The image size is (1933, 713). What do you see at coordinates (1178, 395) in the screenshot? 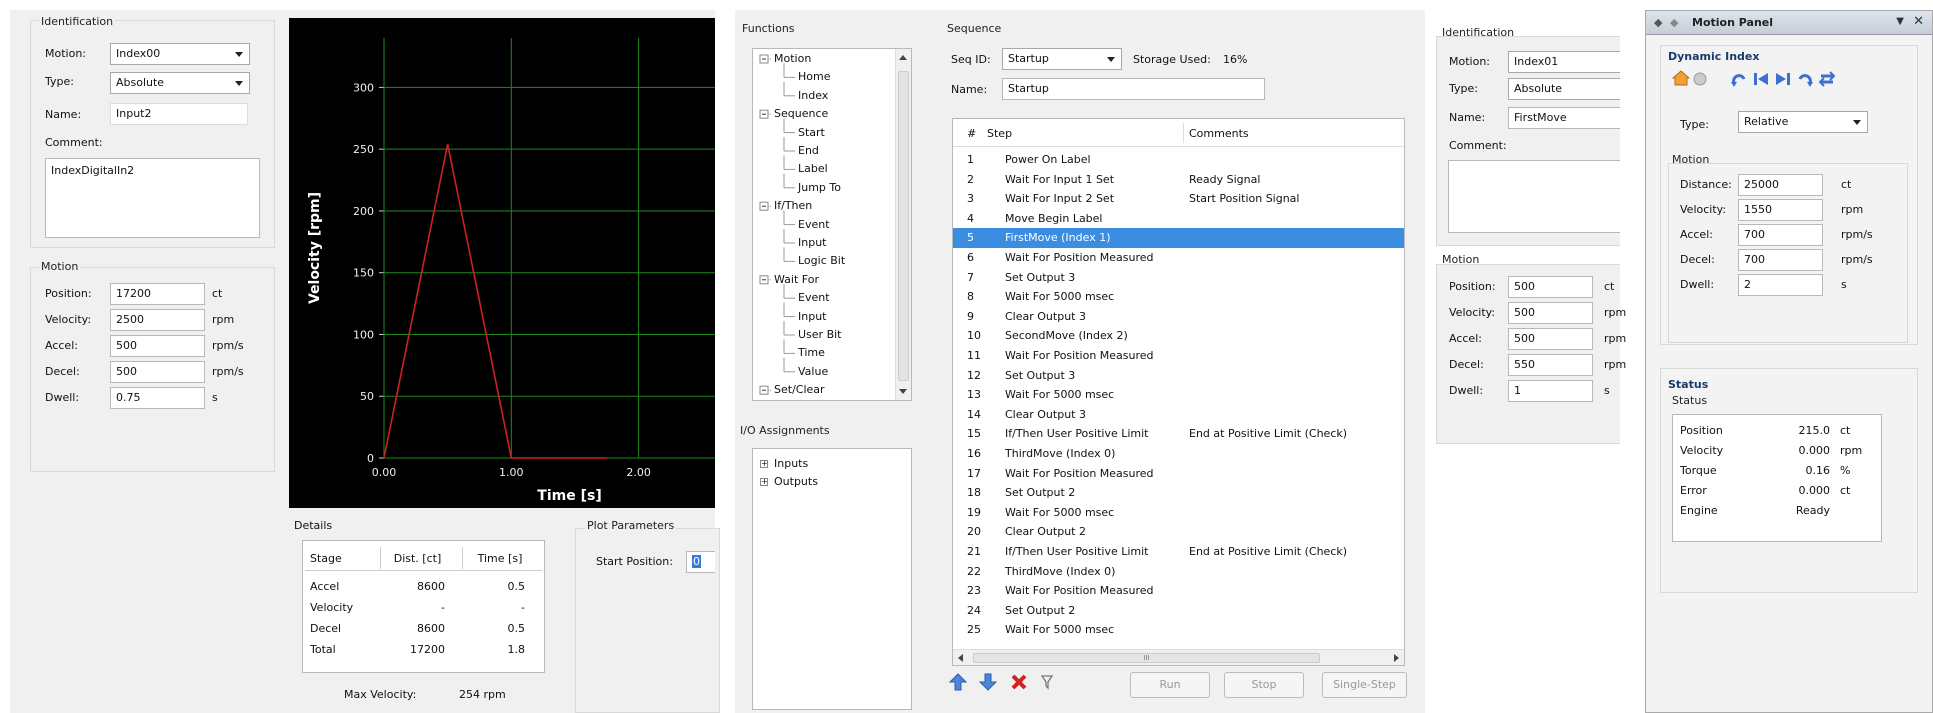
I see `sequence-row: 13 Wait For 5000 msec` at bounding box center [1178, 395].